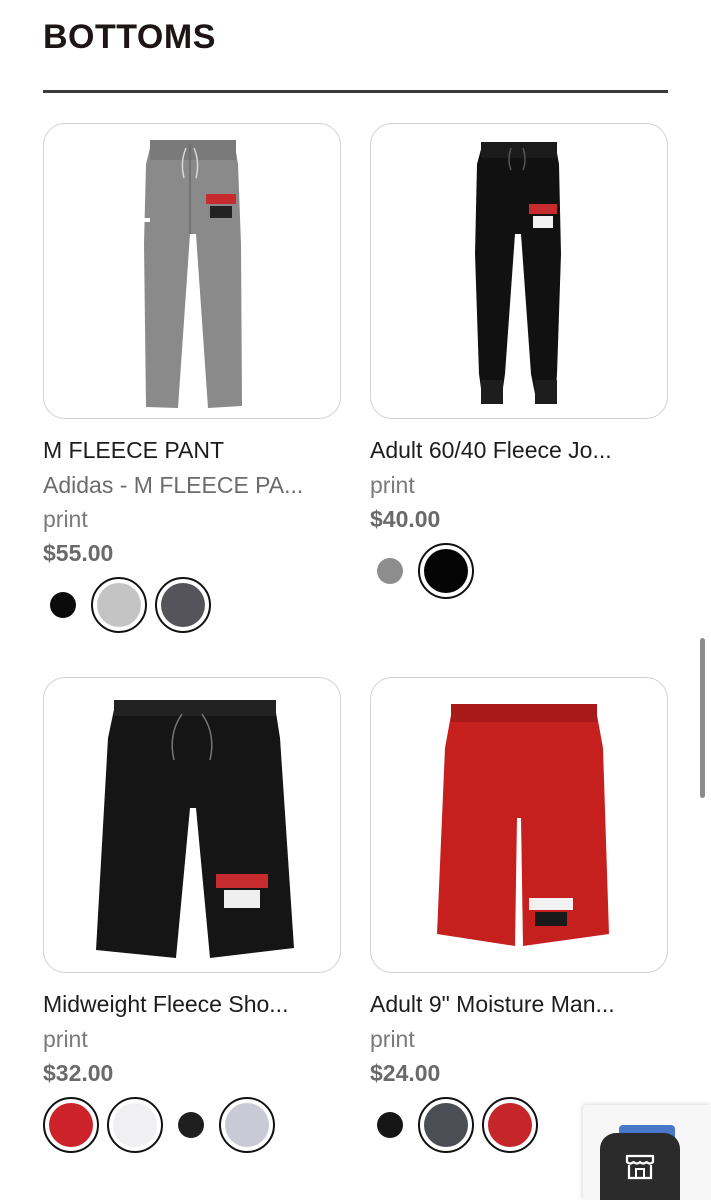 The image size is (711, 1200). Describe the element at coordinates (195, 829) in the screenshot. I see `black-fleece-shorts-image` at that location.